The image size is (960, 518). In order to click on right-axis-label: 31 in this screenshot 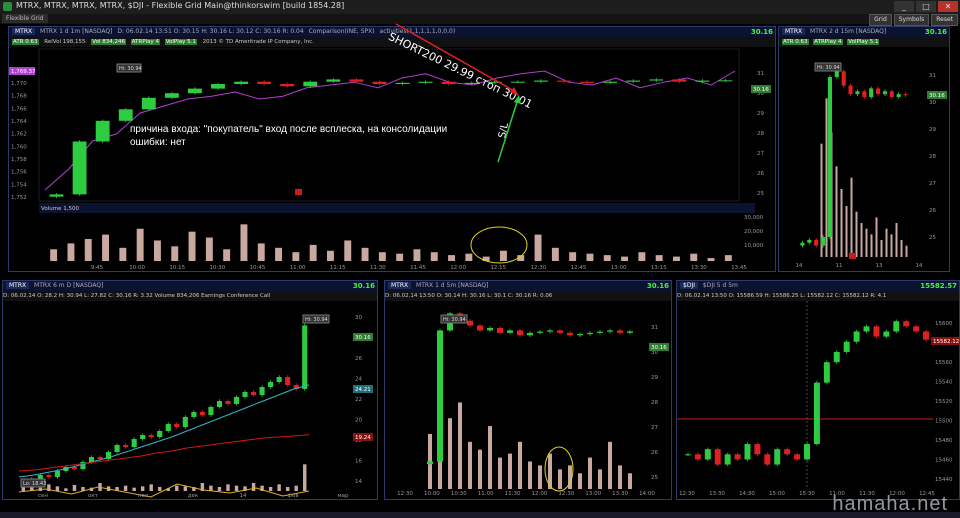, I will do `click(760, 74)`.